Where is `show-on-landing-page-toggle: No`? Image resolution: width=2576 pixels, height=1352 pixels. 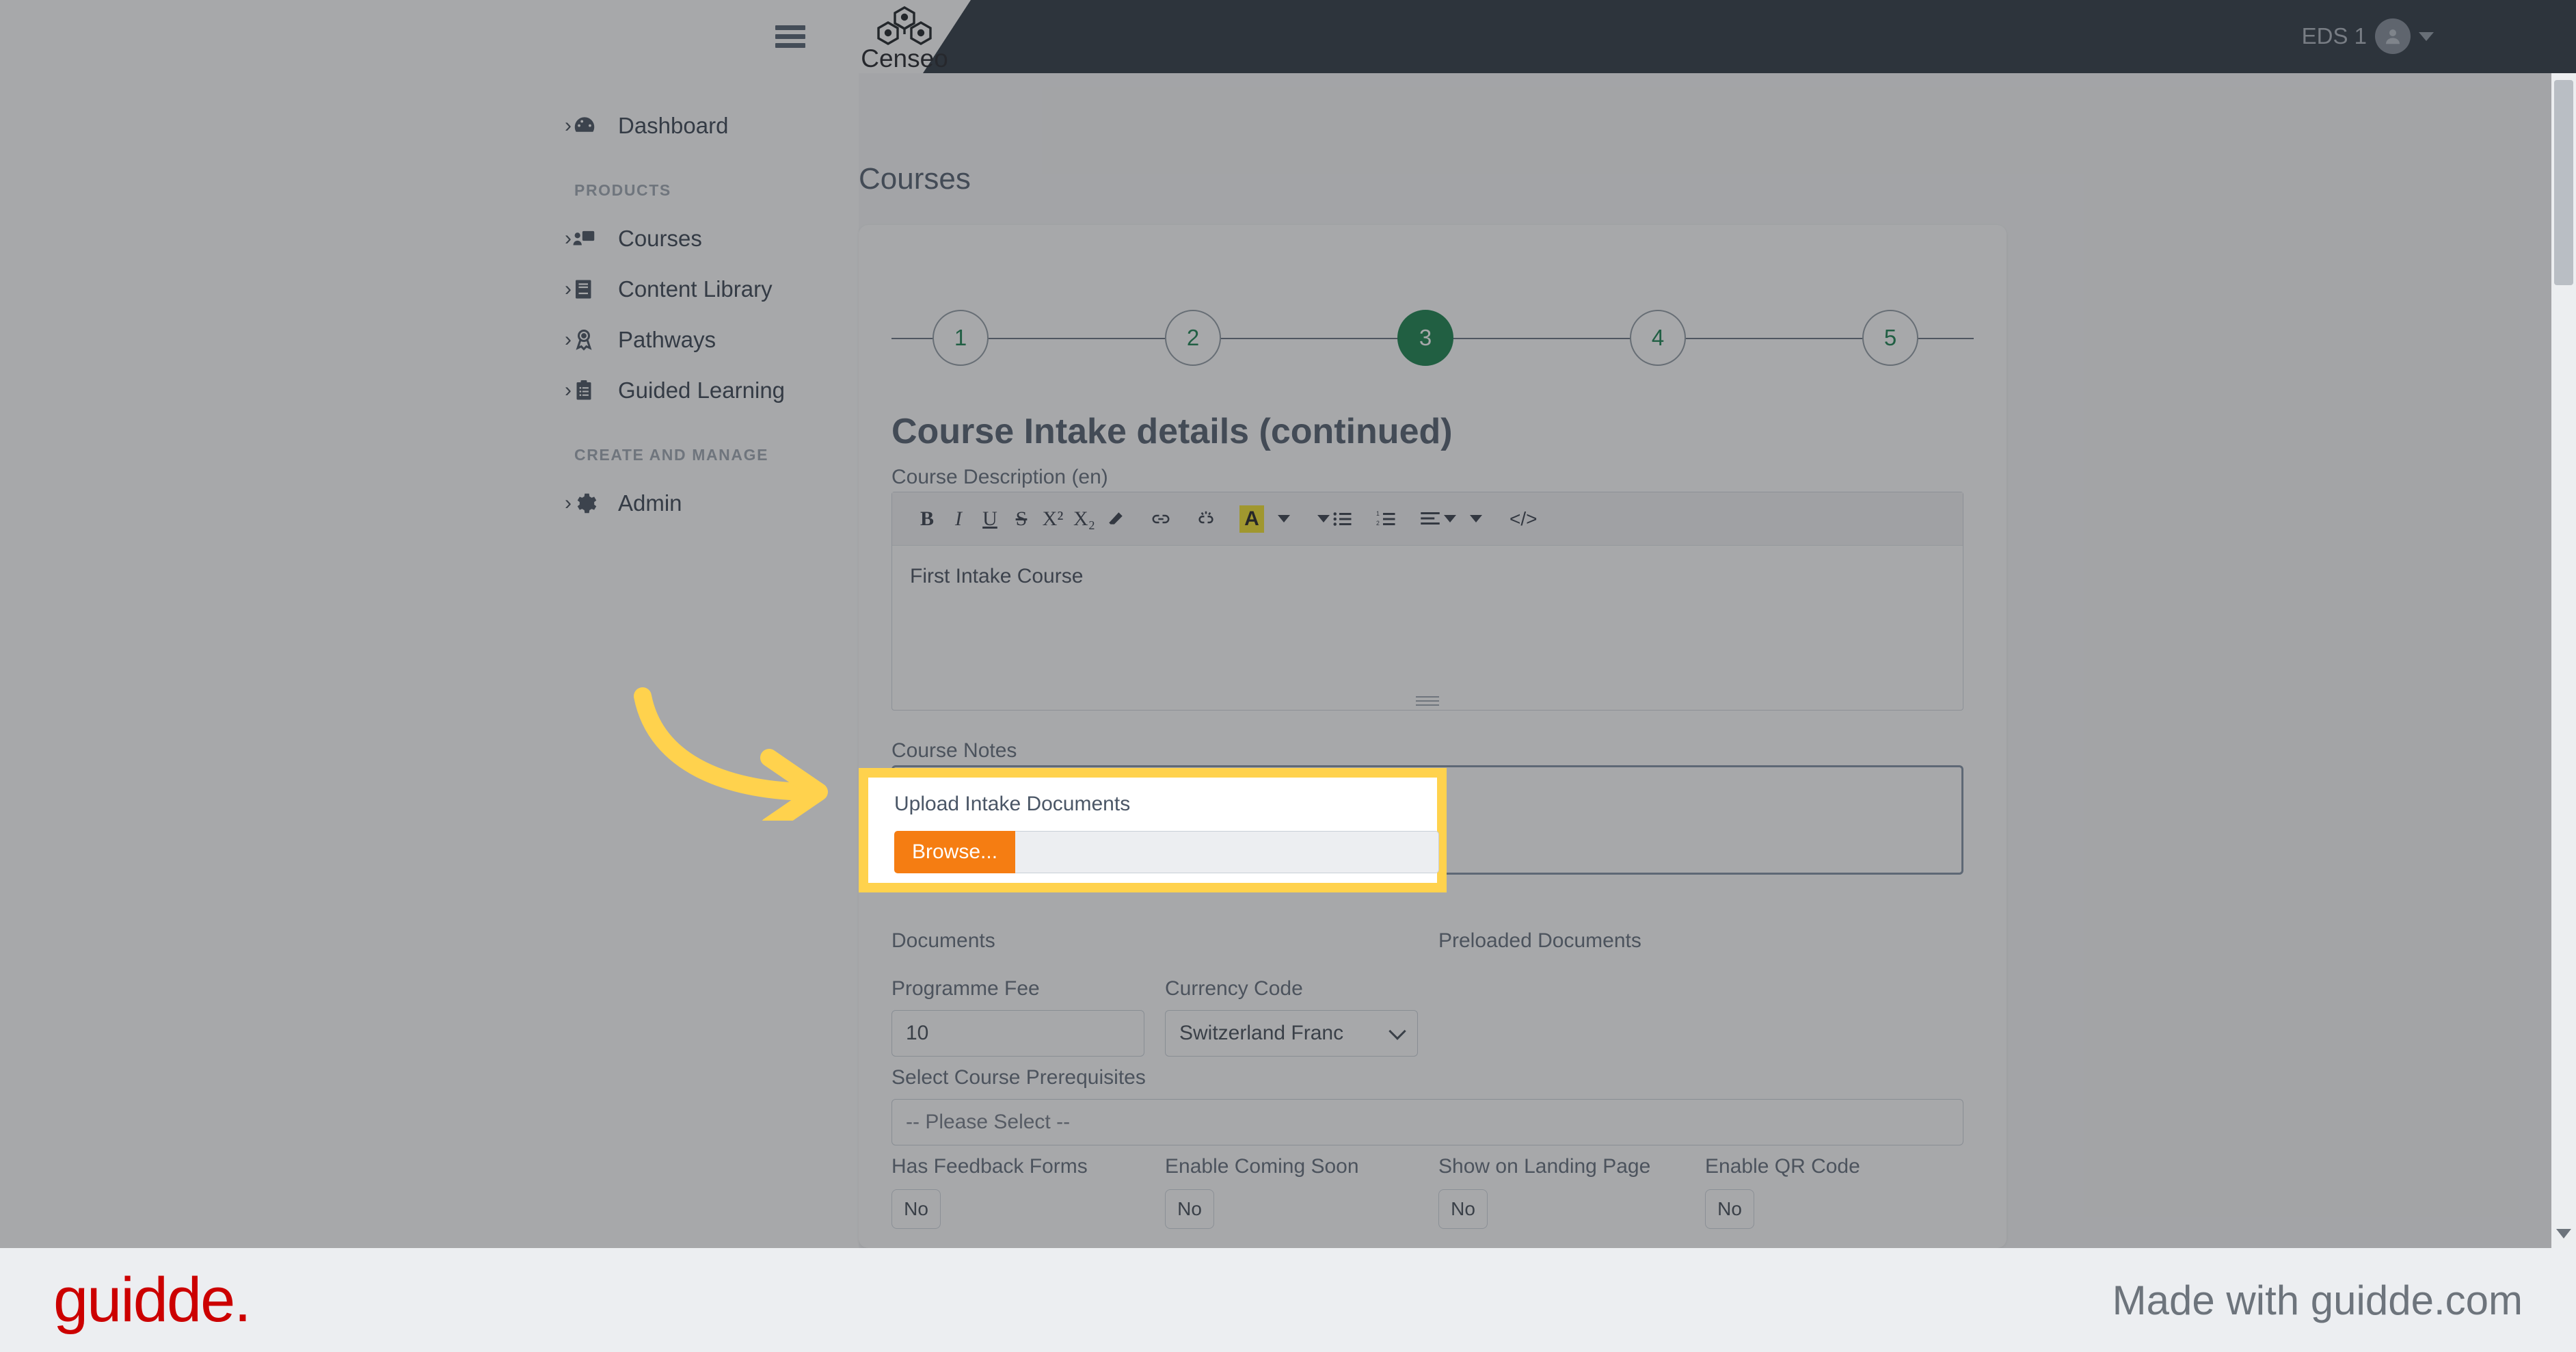
show-on-landing-page-toggle: No is located at coordinates (1463, 1209).